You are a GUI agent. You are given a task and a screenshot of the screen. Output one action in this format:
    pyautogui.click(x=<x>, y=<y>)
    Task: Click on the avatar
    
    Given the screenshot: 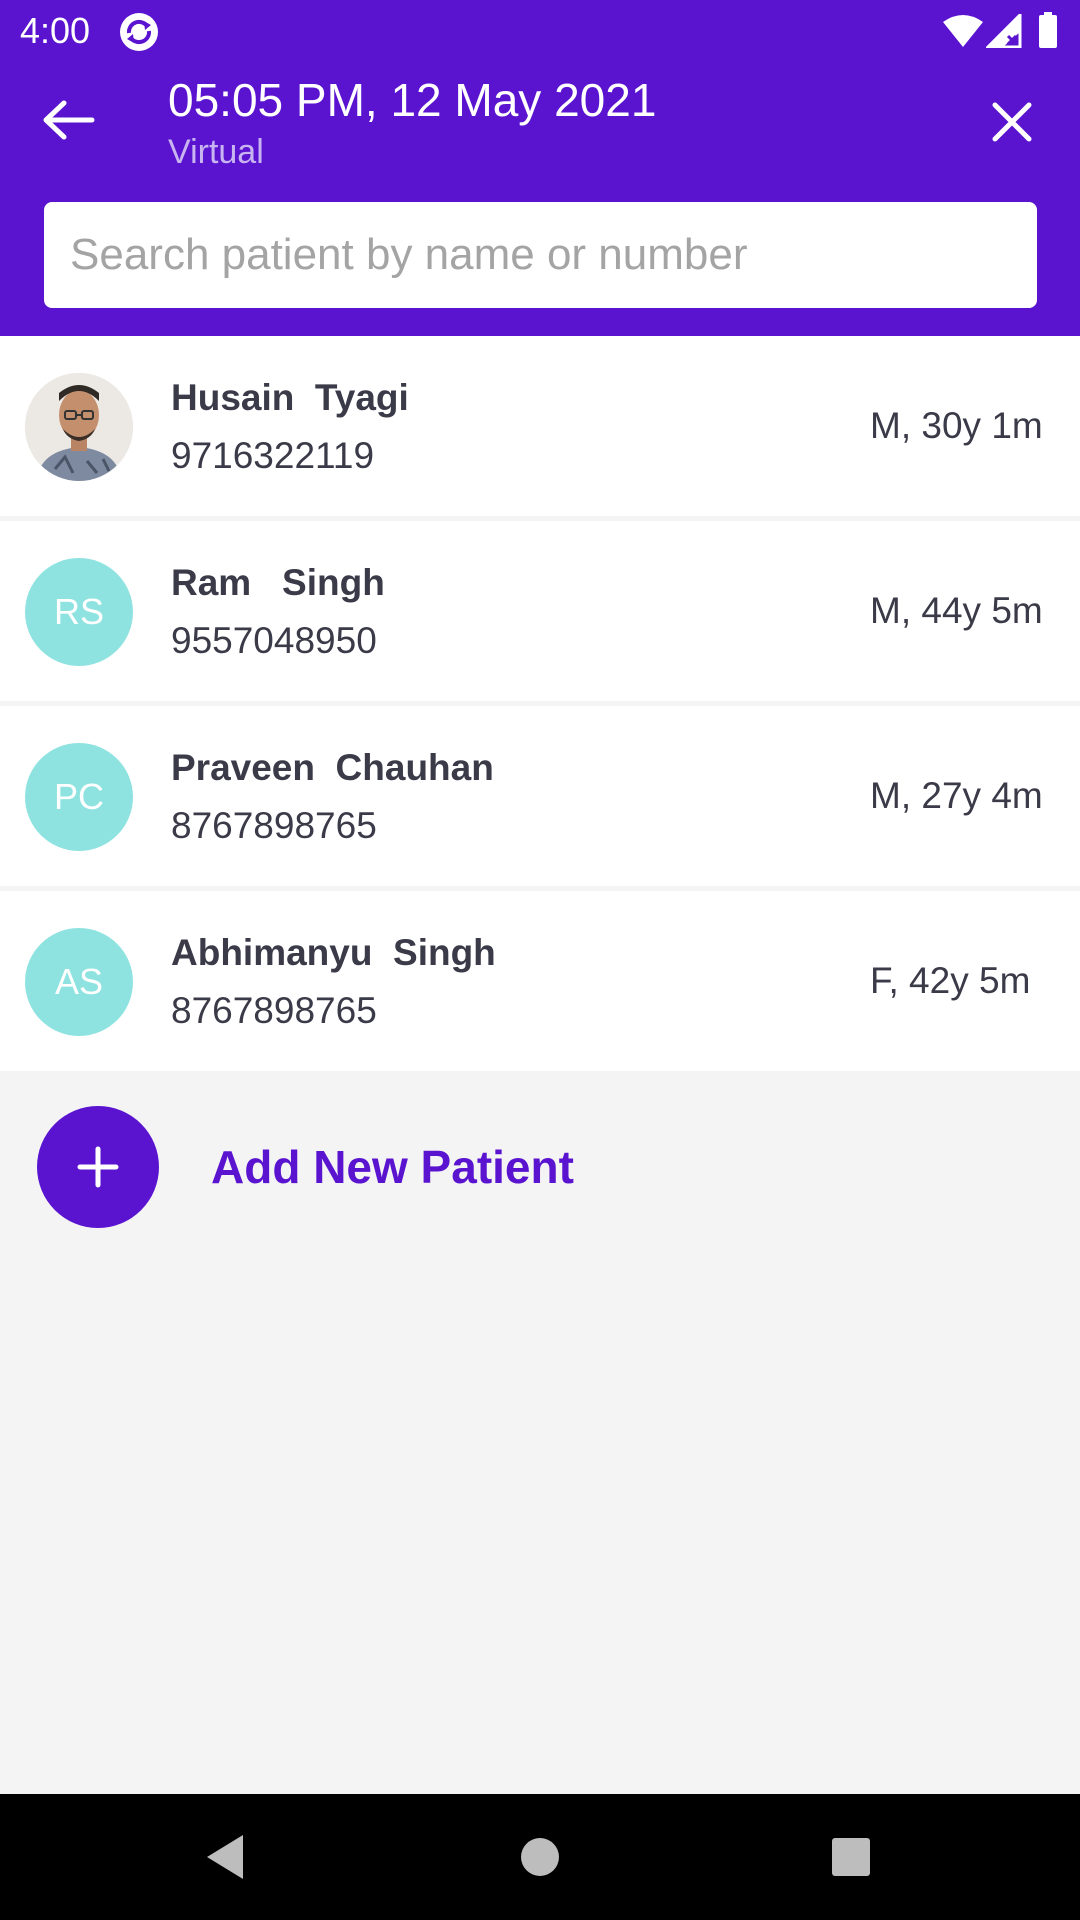 What is the action you would take?
    pyautogui.click(x=79, y=427)
    